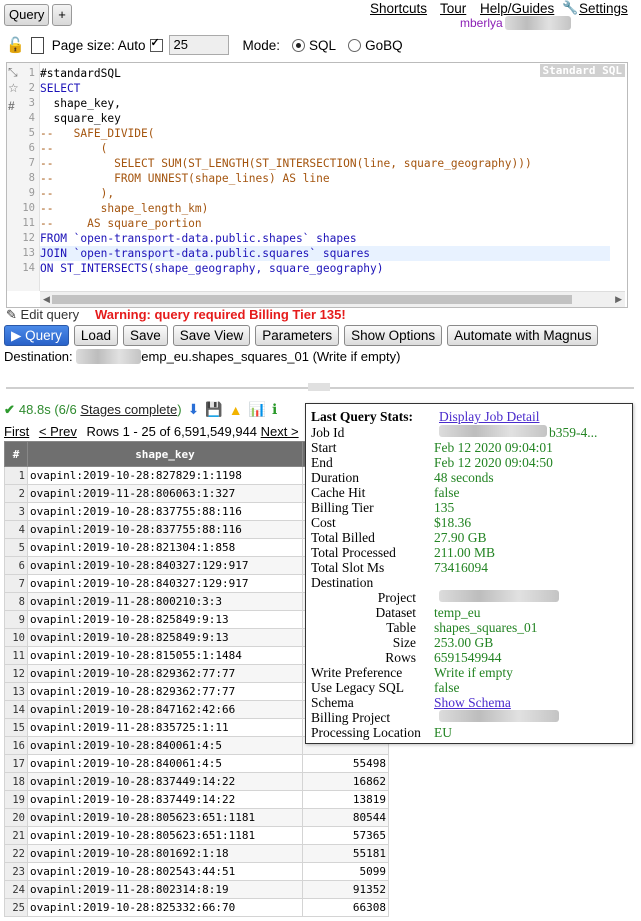 The height and width of the screenshot is (921, 641). Describe the element at coordinates (16, 431) in the screenshot. I see `first-page-link: First` at that location.